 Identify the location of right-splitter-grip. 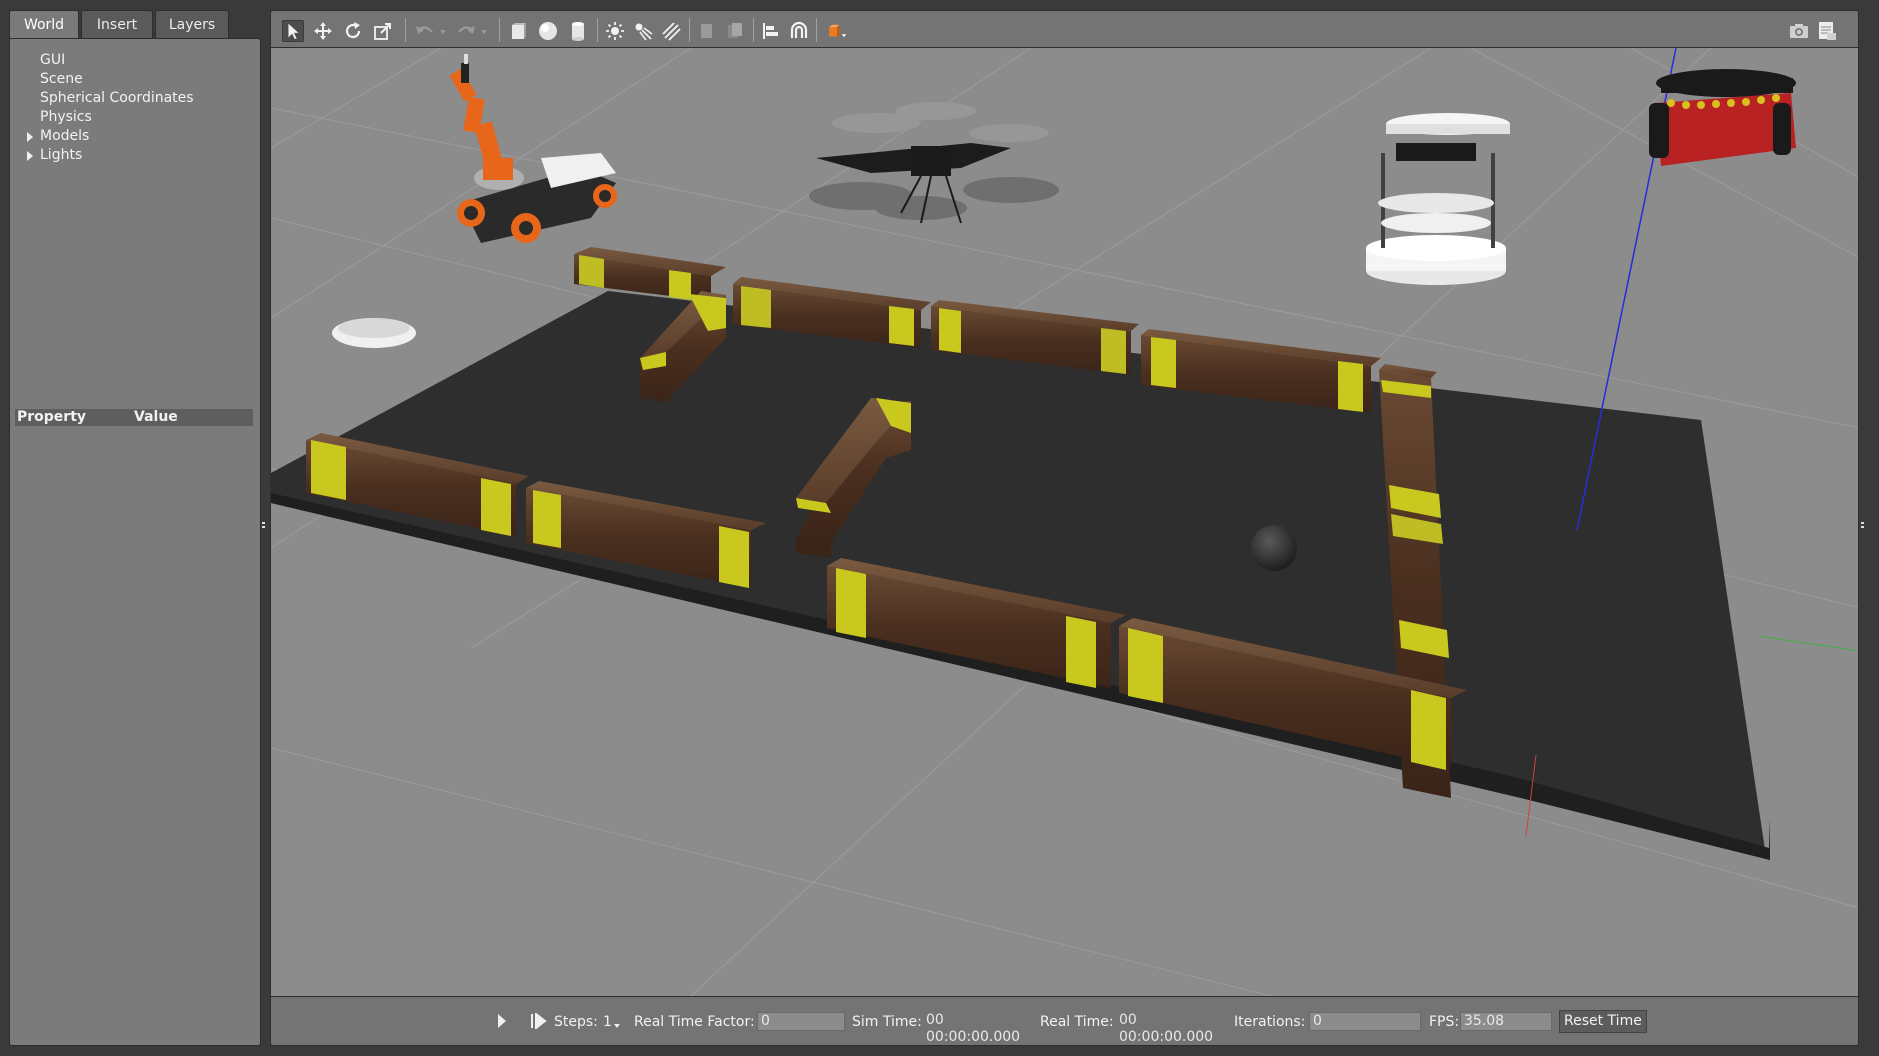
(1863, 527).